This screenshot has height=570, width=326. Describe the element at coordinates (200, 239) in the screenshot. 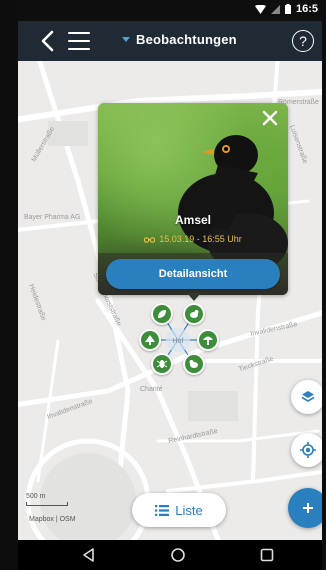

I see `observation-date: 15.03.19 - 16:55 Uhr` at that location.